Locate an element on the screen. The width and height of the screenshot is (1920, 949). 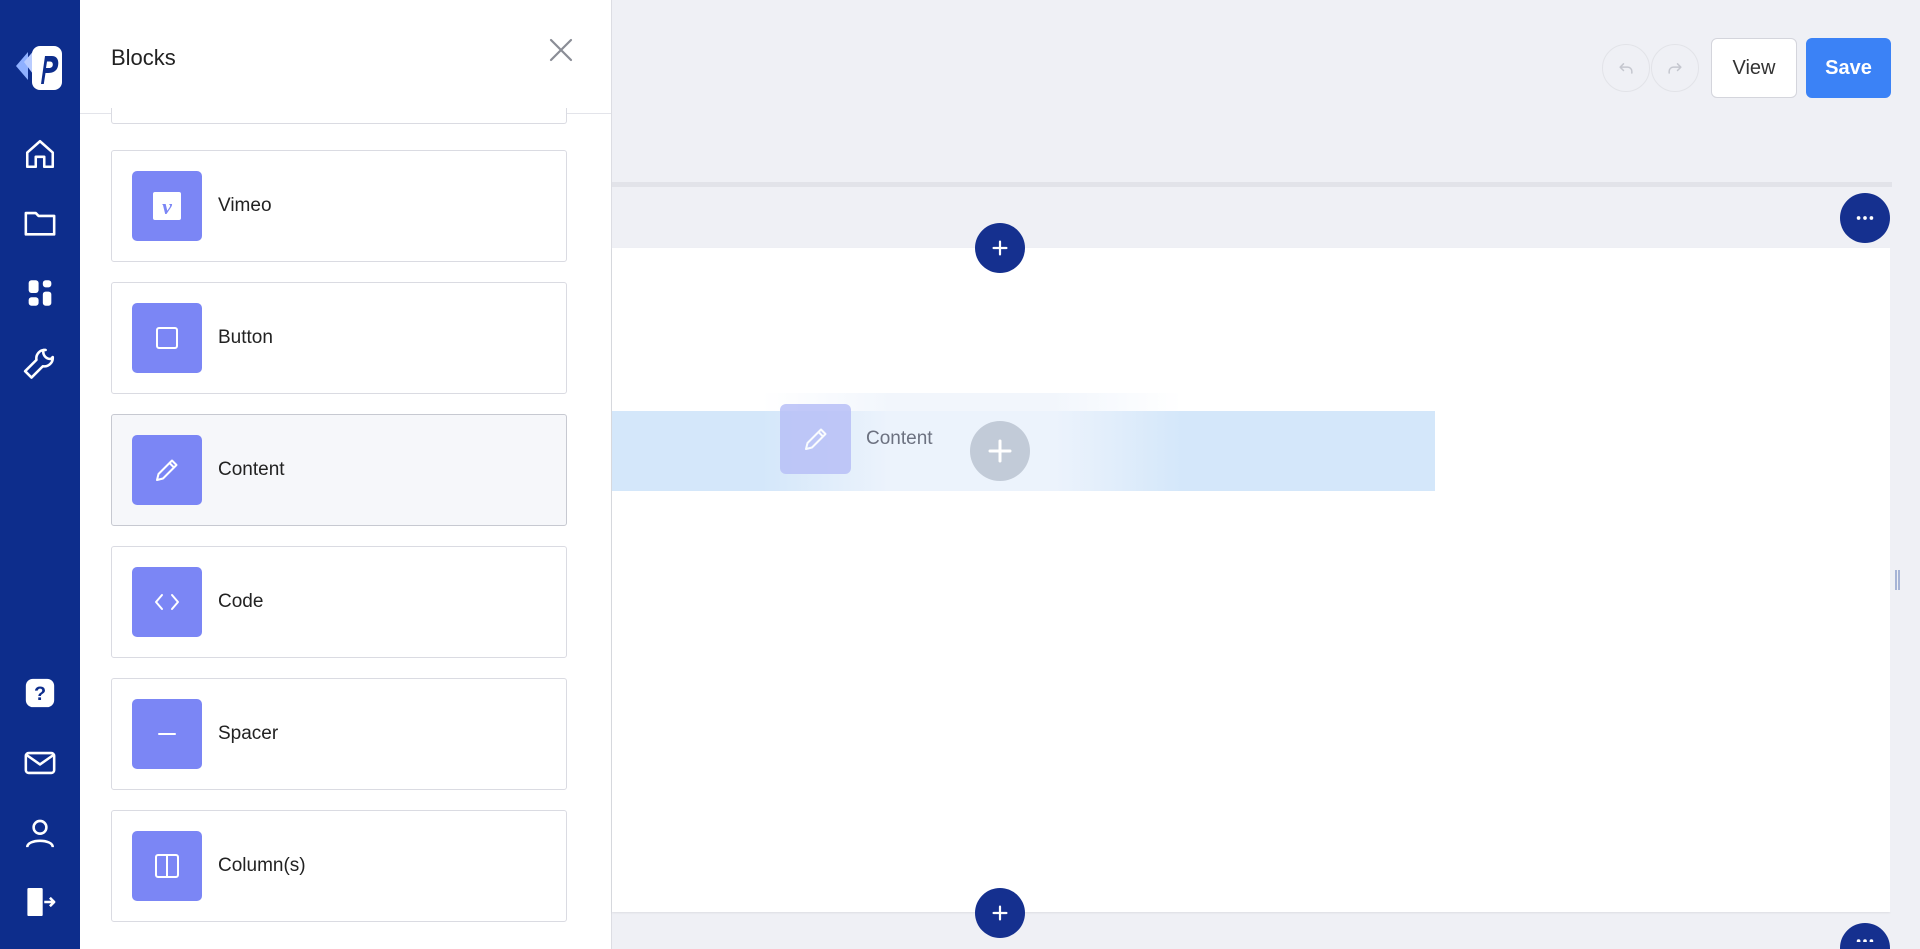
add-section-top-button is located at coordinates (1000, 248).